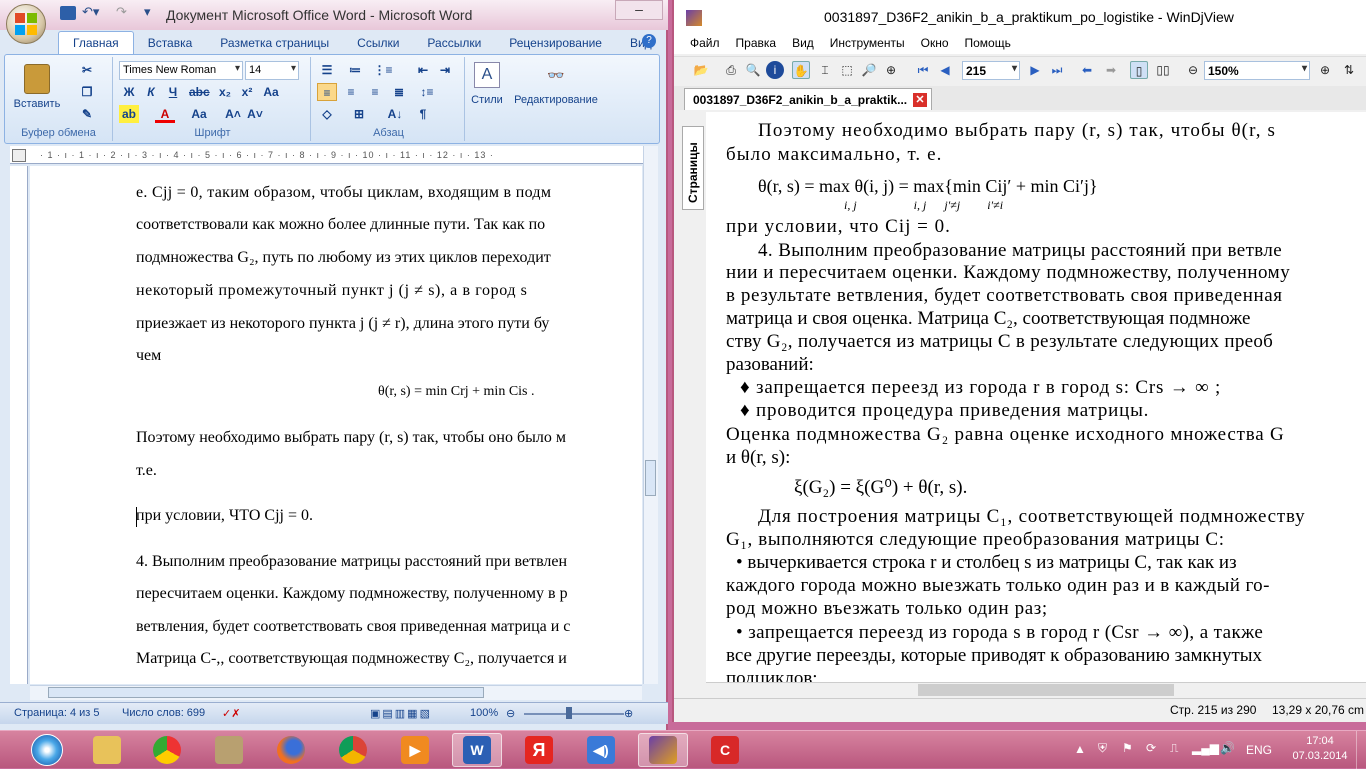 The width and height of the screenshot is (1366, 769). I want to click on save-icon, so click(68, 13).